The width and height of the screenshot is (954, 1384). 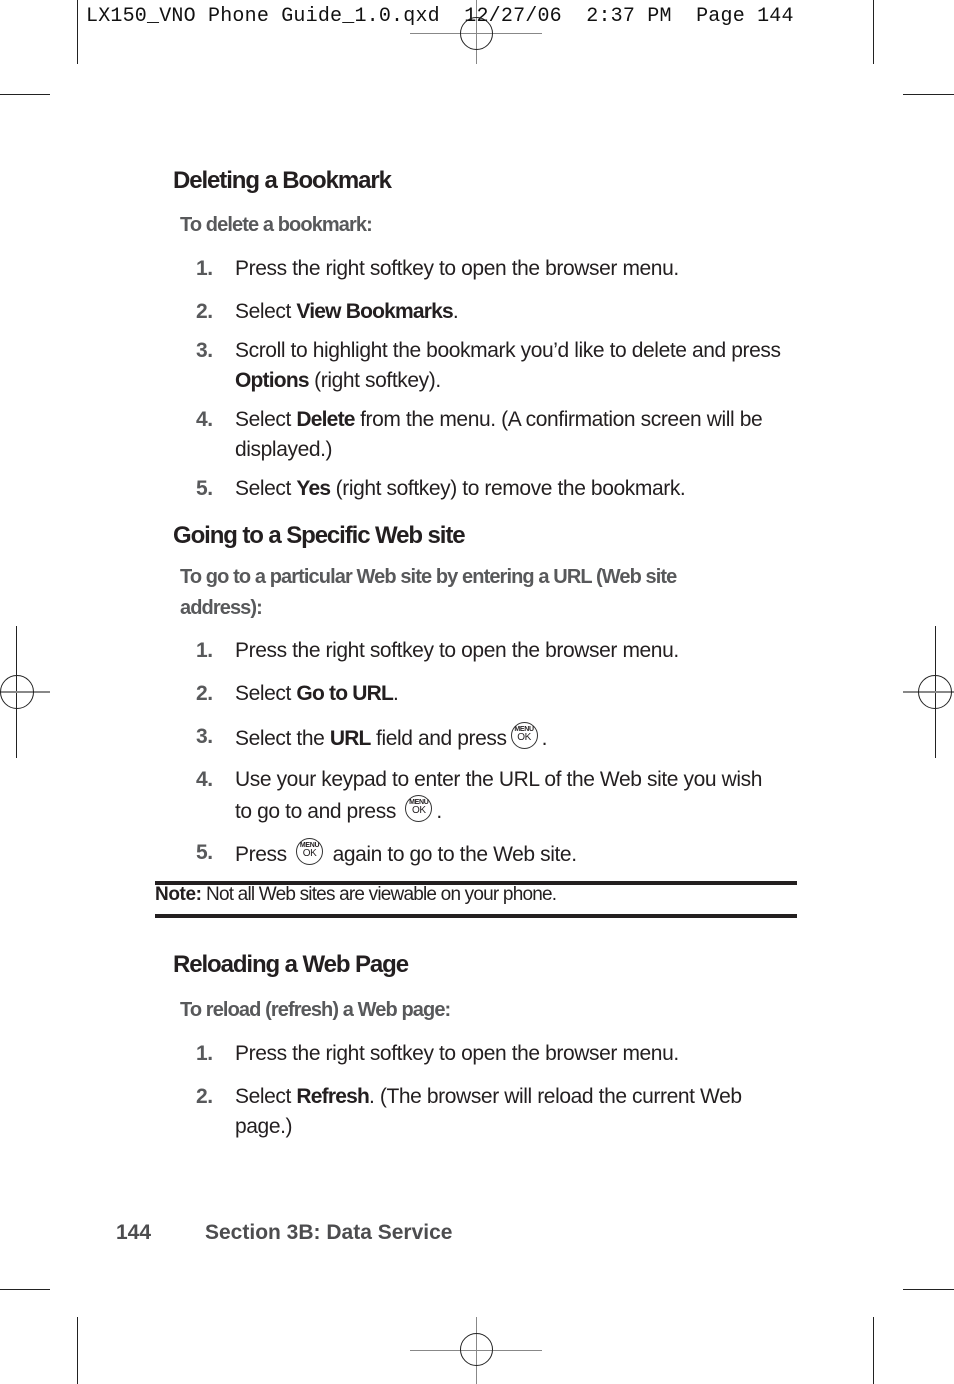 I want to click on step-text: Select Go to URL., so click(x=515, y=694).